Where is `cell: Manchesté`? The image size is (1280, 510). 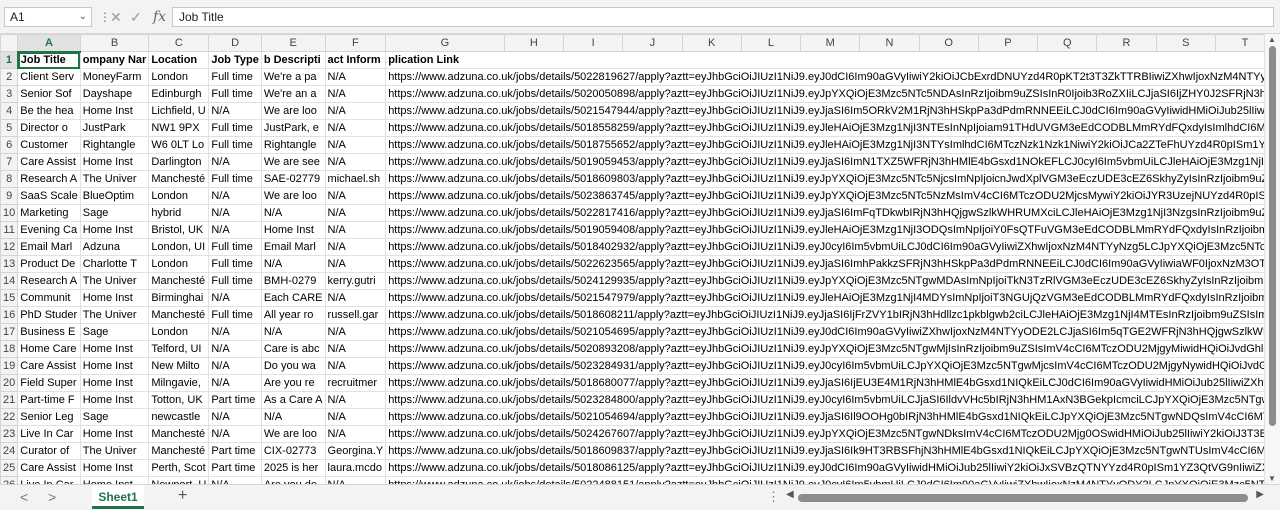 cell: Manchesté is located at coordinates (179, 434).